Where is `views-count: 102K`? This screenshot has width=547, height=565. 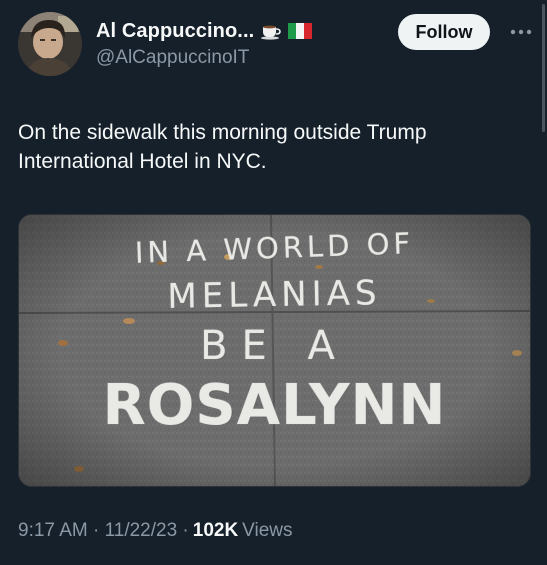
views-count: 102K is located at coordinates (215, 530).